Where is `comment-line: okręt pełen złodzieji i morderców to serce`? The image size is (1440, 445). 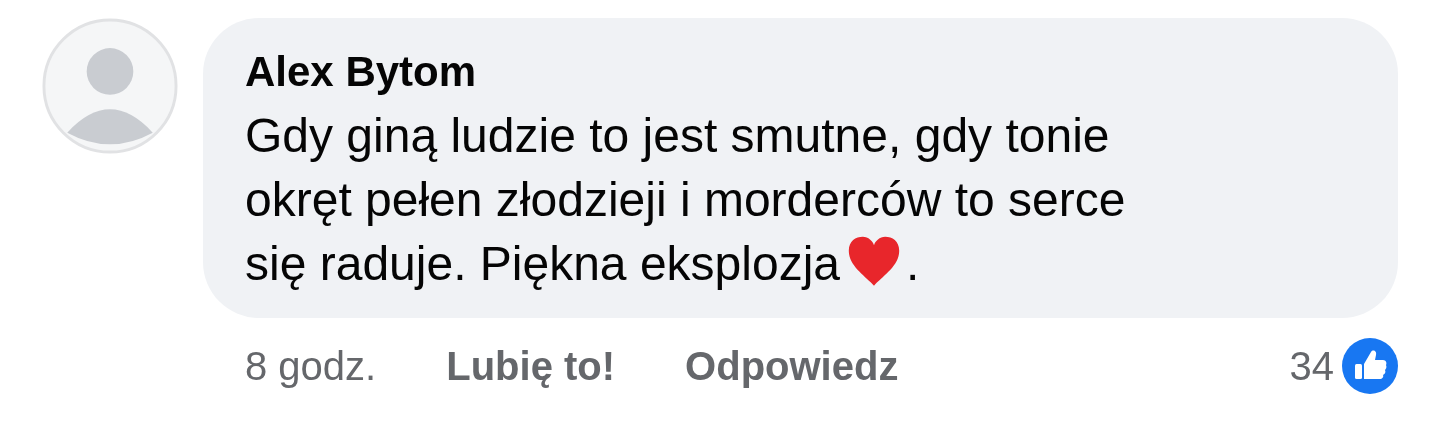
comment-line: okręt pełen złodzieji i morderców to serce is located at coordinates (685, 199).